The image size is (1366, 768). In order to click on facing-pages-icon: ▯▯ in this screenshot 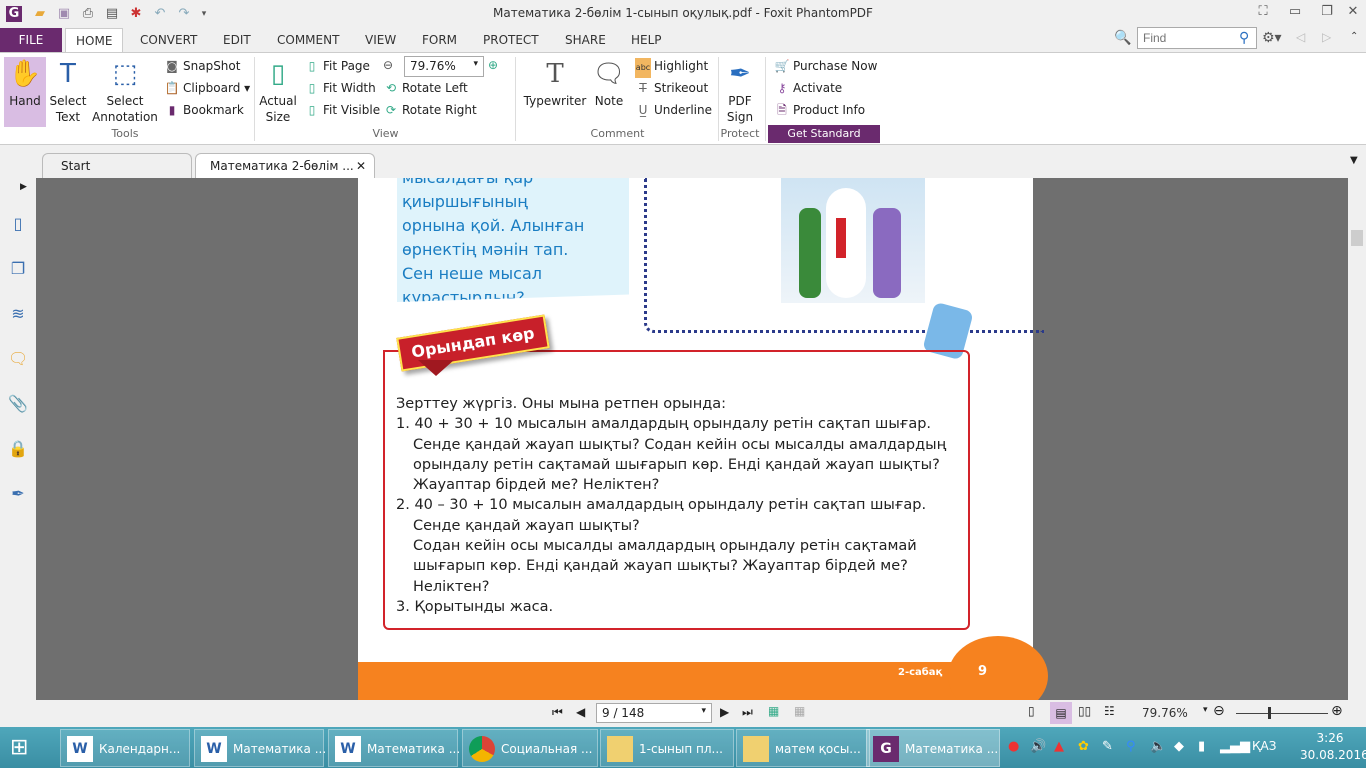, I will do `click(1084, 711)`.